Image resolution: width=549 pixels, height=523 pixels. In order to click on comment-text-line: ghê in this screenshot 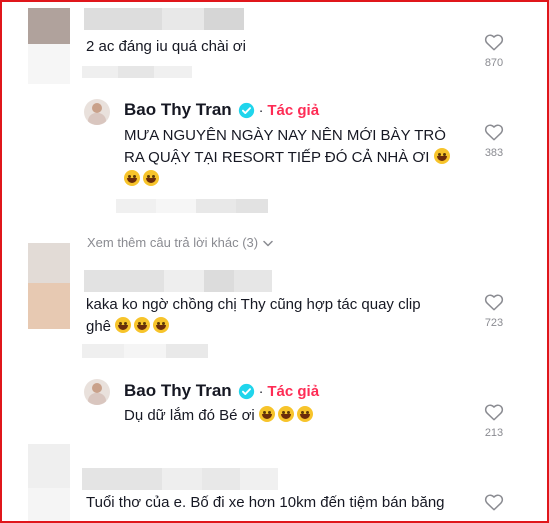, I will do `click(253, 327)`.